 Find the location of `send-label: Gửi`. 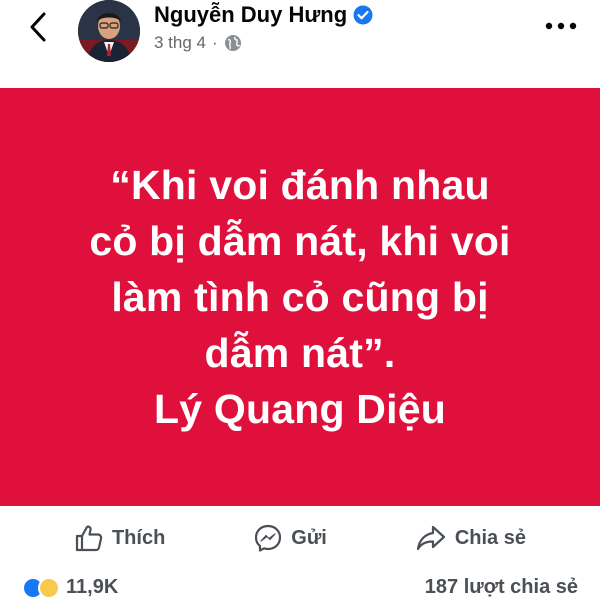

send-label: Gửi is located at coordinates (309, 537).